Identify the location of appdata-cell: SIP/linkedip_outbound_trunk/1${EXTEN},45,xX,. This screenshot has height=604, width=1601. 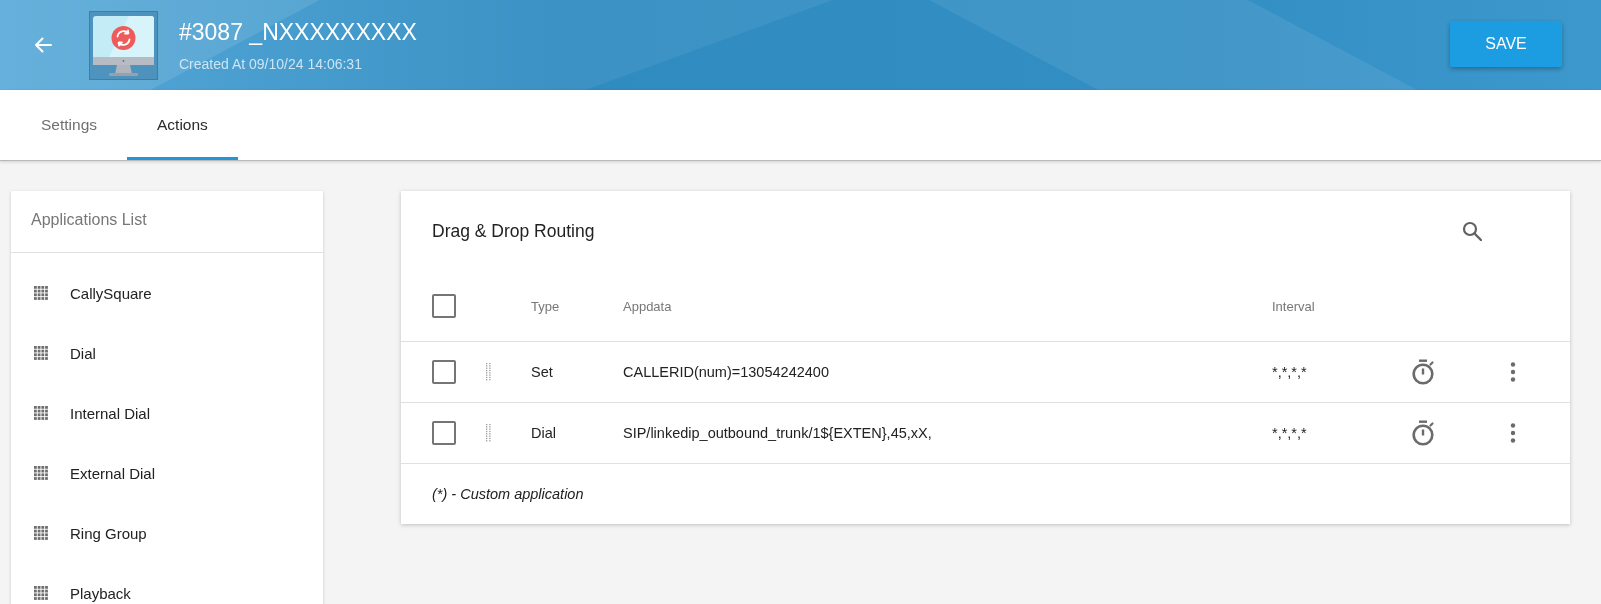
(777, 433).